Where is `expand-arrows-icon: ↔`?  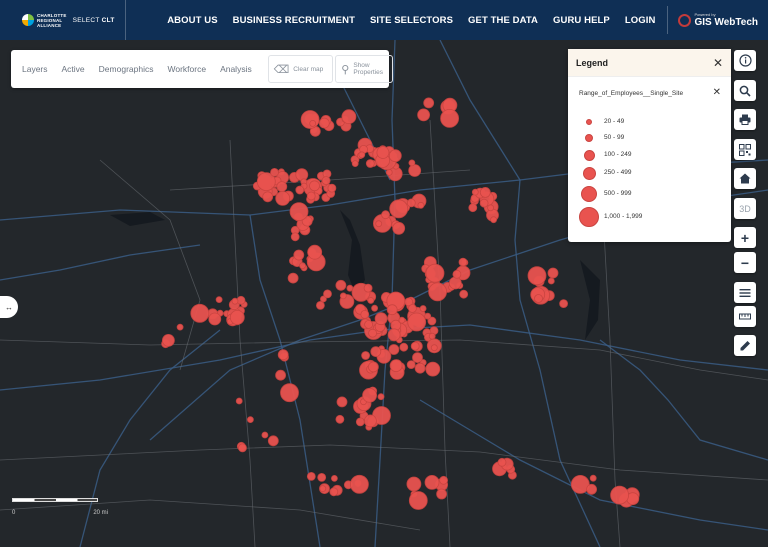
expand-arrows-icon: ↔ is located at coordinates (9, 307).